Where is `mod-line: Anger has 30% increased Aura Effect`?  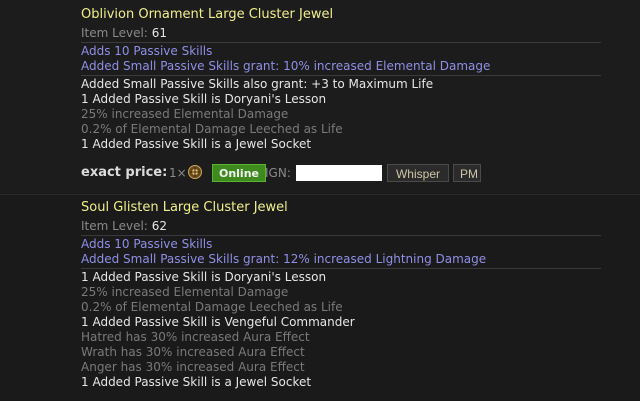 mod-line: Anger has 30% increased Aura Effect is located at coordinates (193, 367).